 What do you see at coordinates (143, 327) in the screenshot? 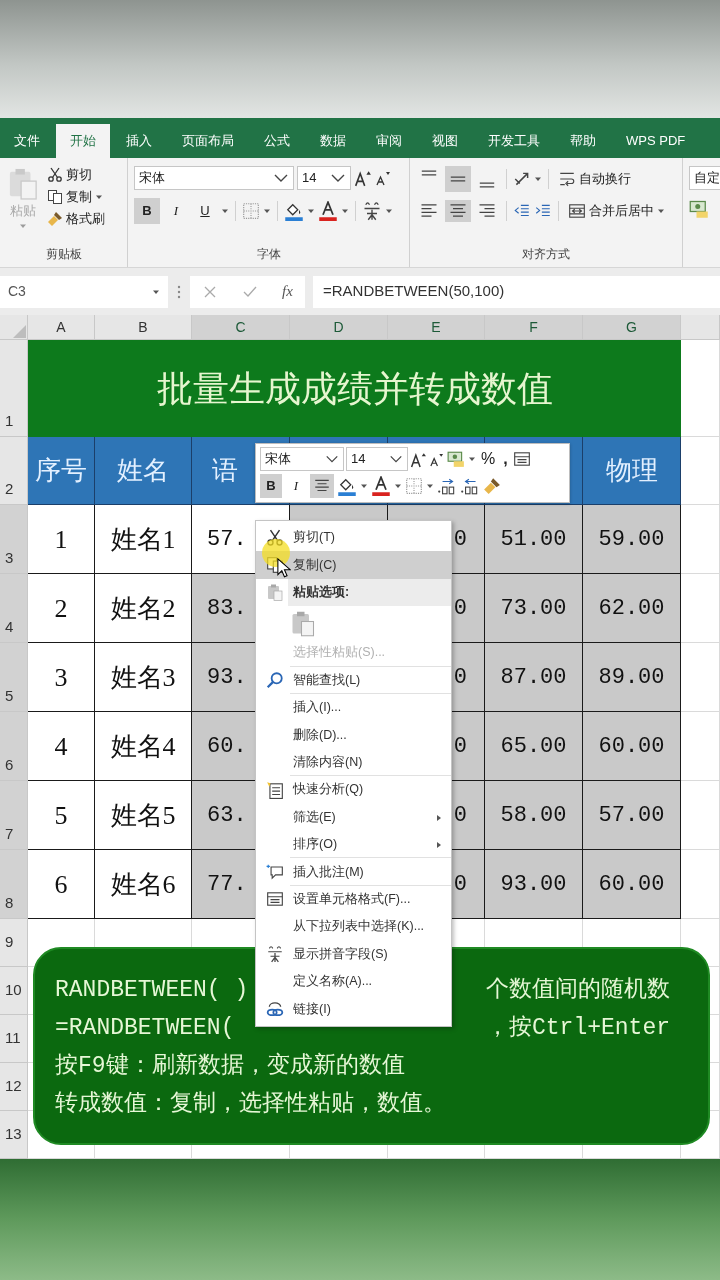
I see `column-header: B` at bounding box center [143, 327].